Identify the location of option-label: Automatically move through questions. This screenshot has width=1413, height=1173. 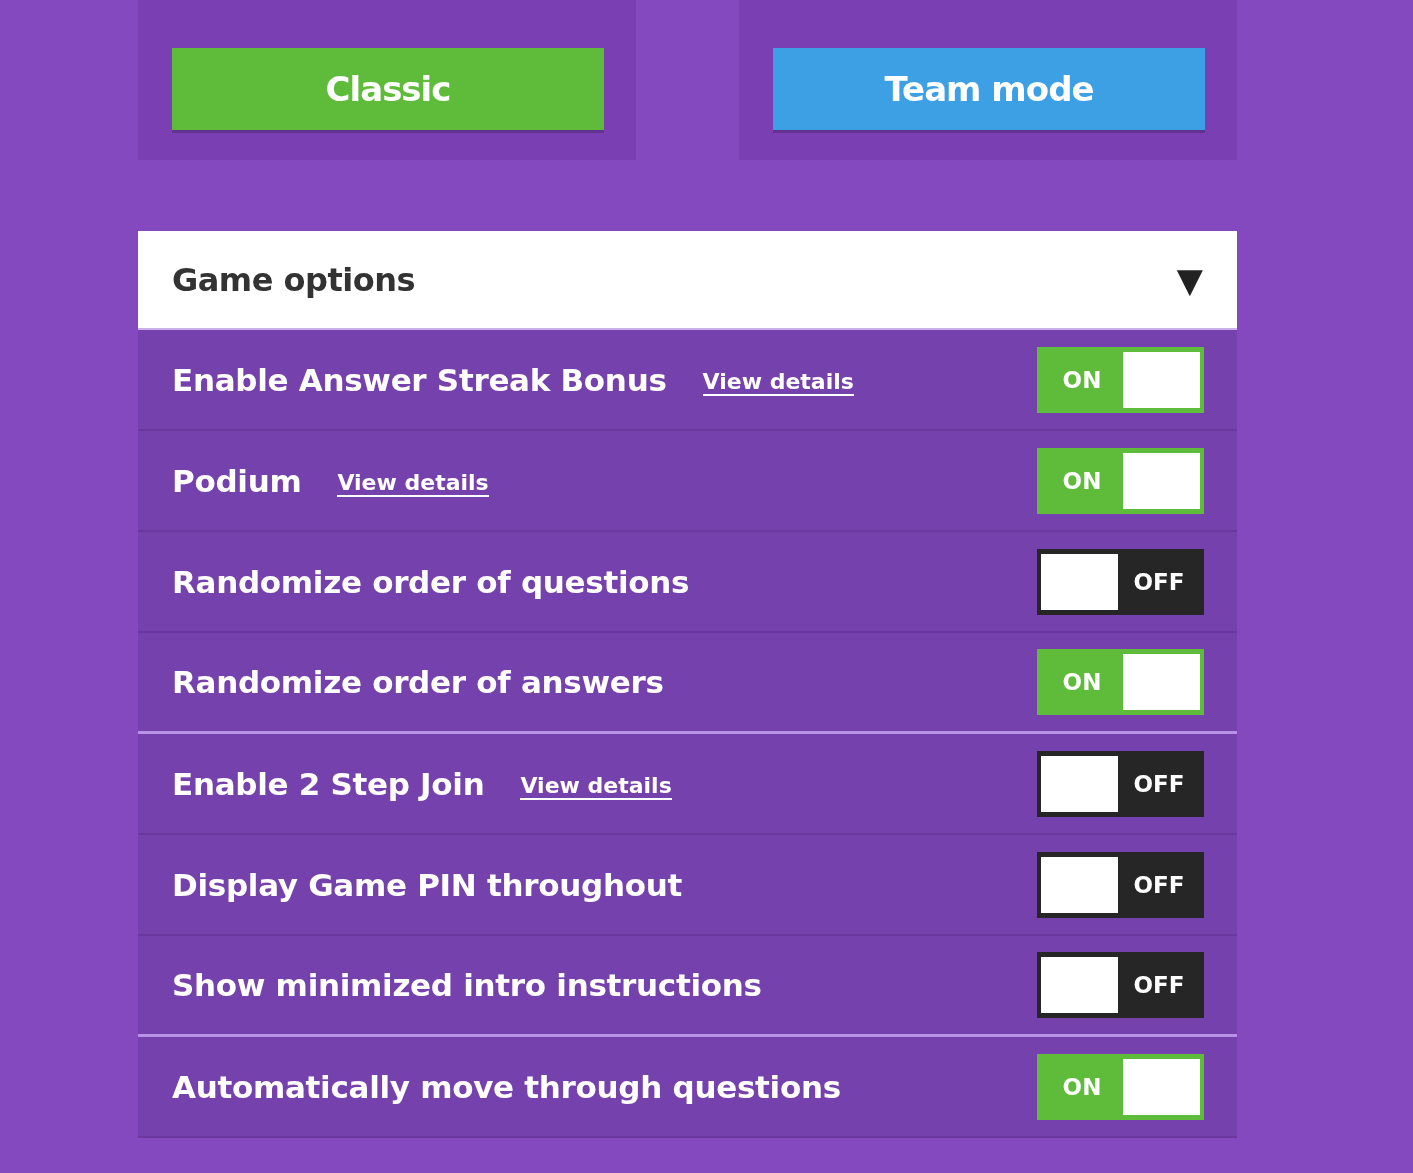
(506, 1086).